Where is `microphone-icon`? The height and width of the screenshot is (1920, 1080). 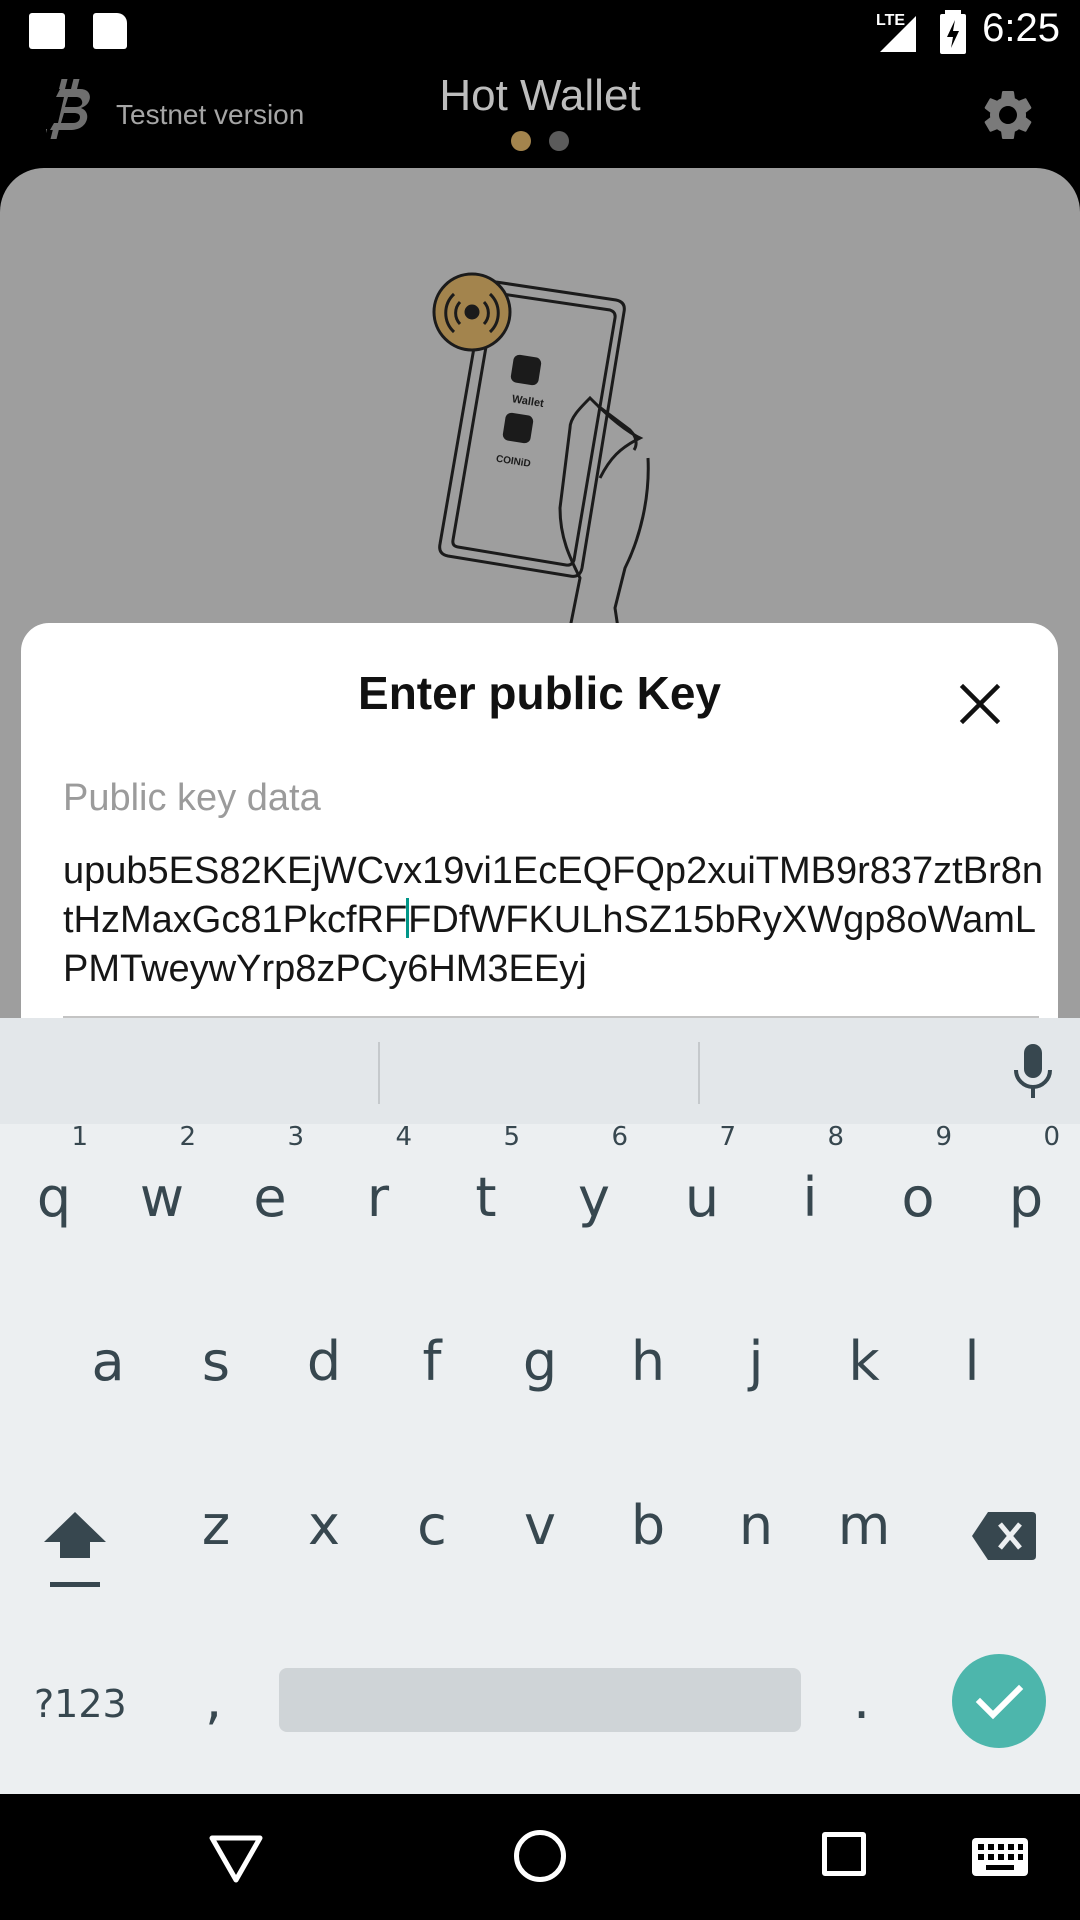 microphone-icon is located at coordinates (1033, 1073).